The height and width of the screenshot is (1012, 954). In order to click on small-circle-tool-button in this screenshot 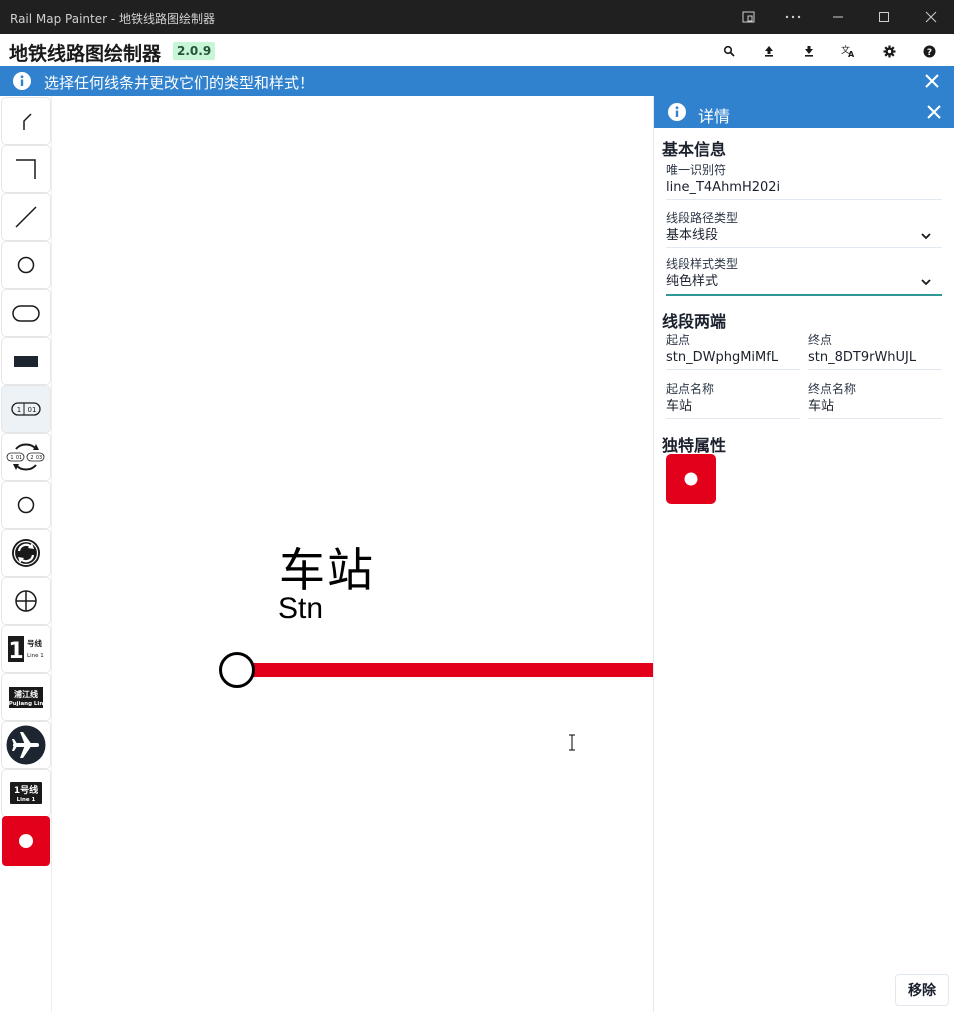, I will do `click(26, 505)`.